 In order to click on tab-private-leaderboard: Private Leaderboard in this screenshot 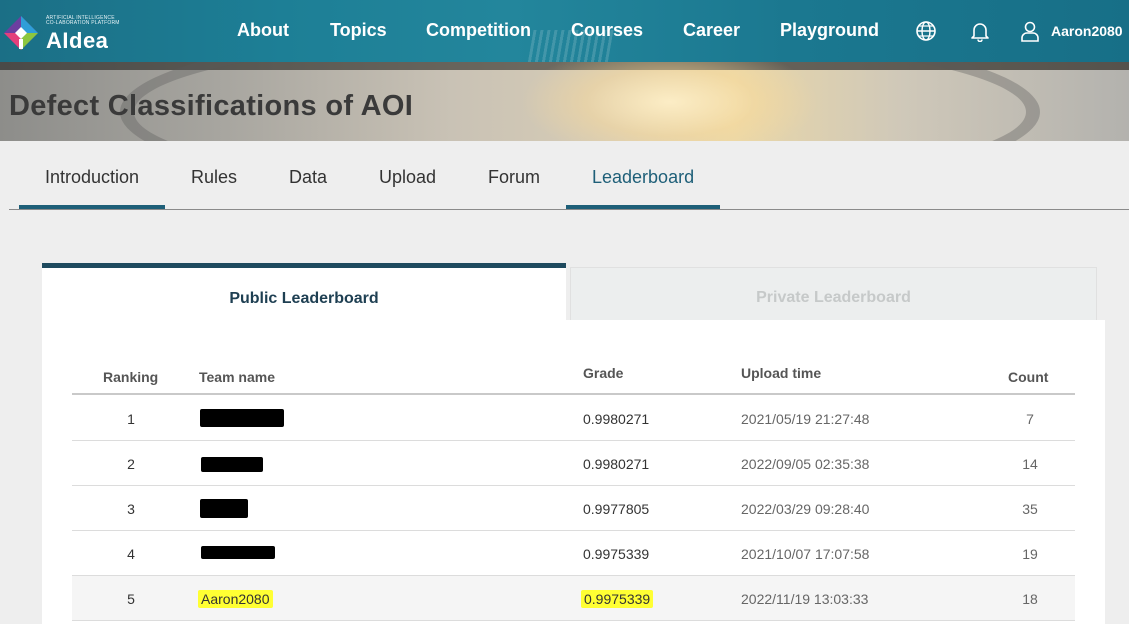, I will do `click(833, 293)`.